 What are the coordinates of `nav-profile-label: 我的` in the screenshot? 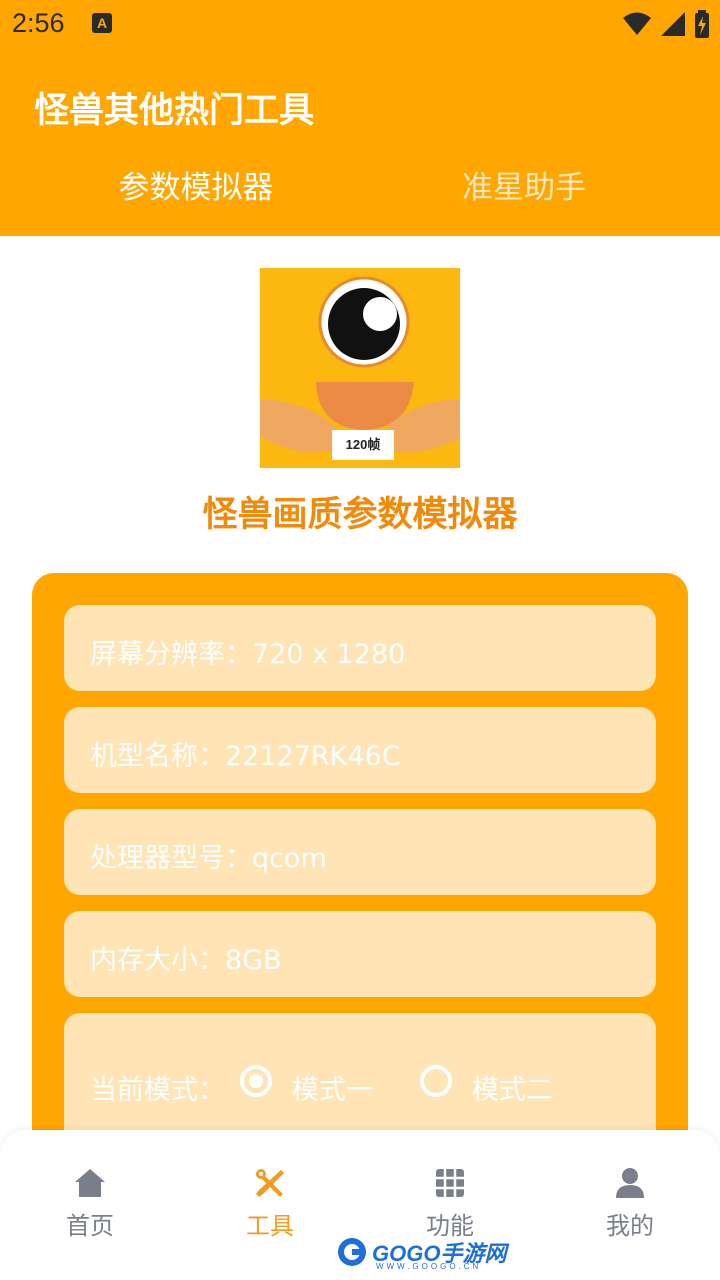 It's located at (630, 1226).